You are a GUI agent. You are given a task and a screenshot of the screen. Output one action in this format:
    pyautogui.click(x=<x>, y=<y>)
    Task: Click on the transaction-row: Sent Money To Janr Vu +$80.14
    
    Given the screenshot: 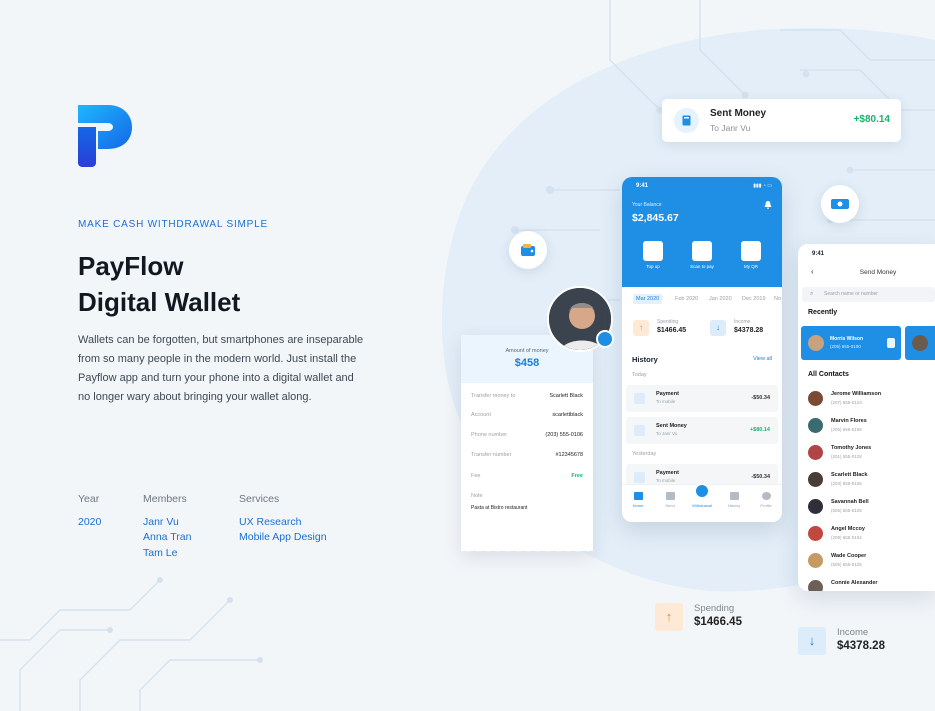 What is the action you would take?
    pyautogui.click(x=702, y=430)
    